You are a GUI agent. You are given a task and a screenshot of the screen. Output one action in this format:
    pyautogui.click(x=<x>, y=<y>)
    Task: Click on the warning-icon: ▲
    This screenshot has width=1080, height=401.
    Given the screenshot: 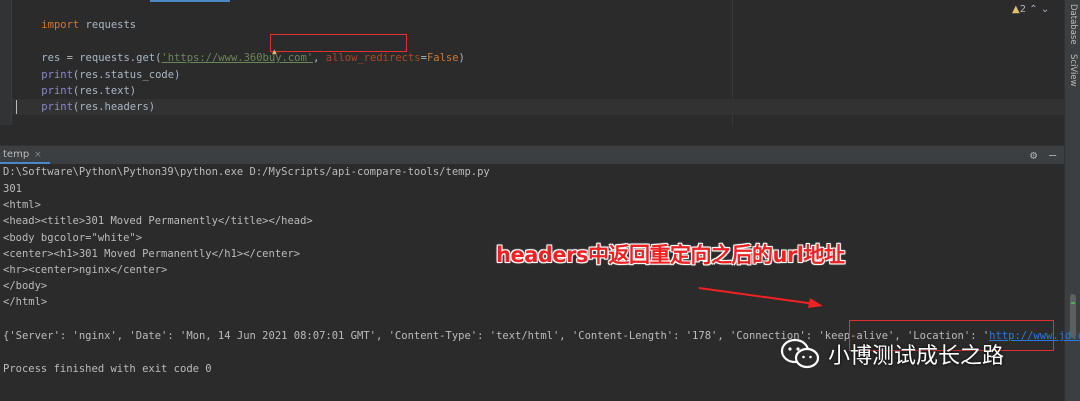 What is the action you would take?
    pyautogui.click(x=1016, y=9)
    